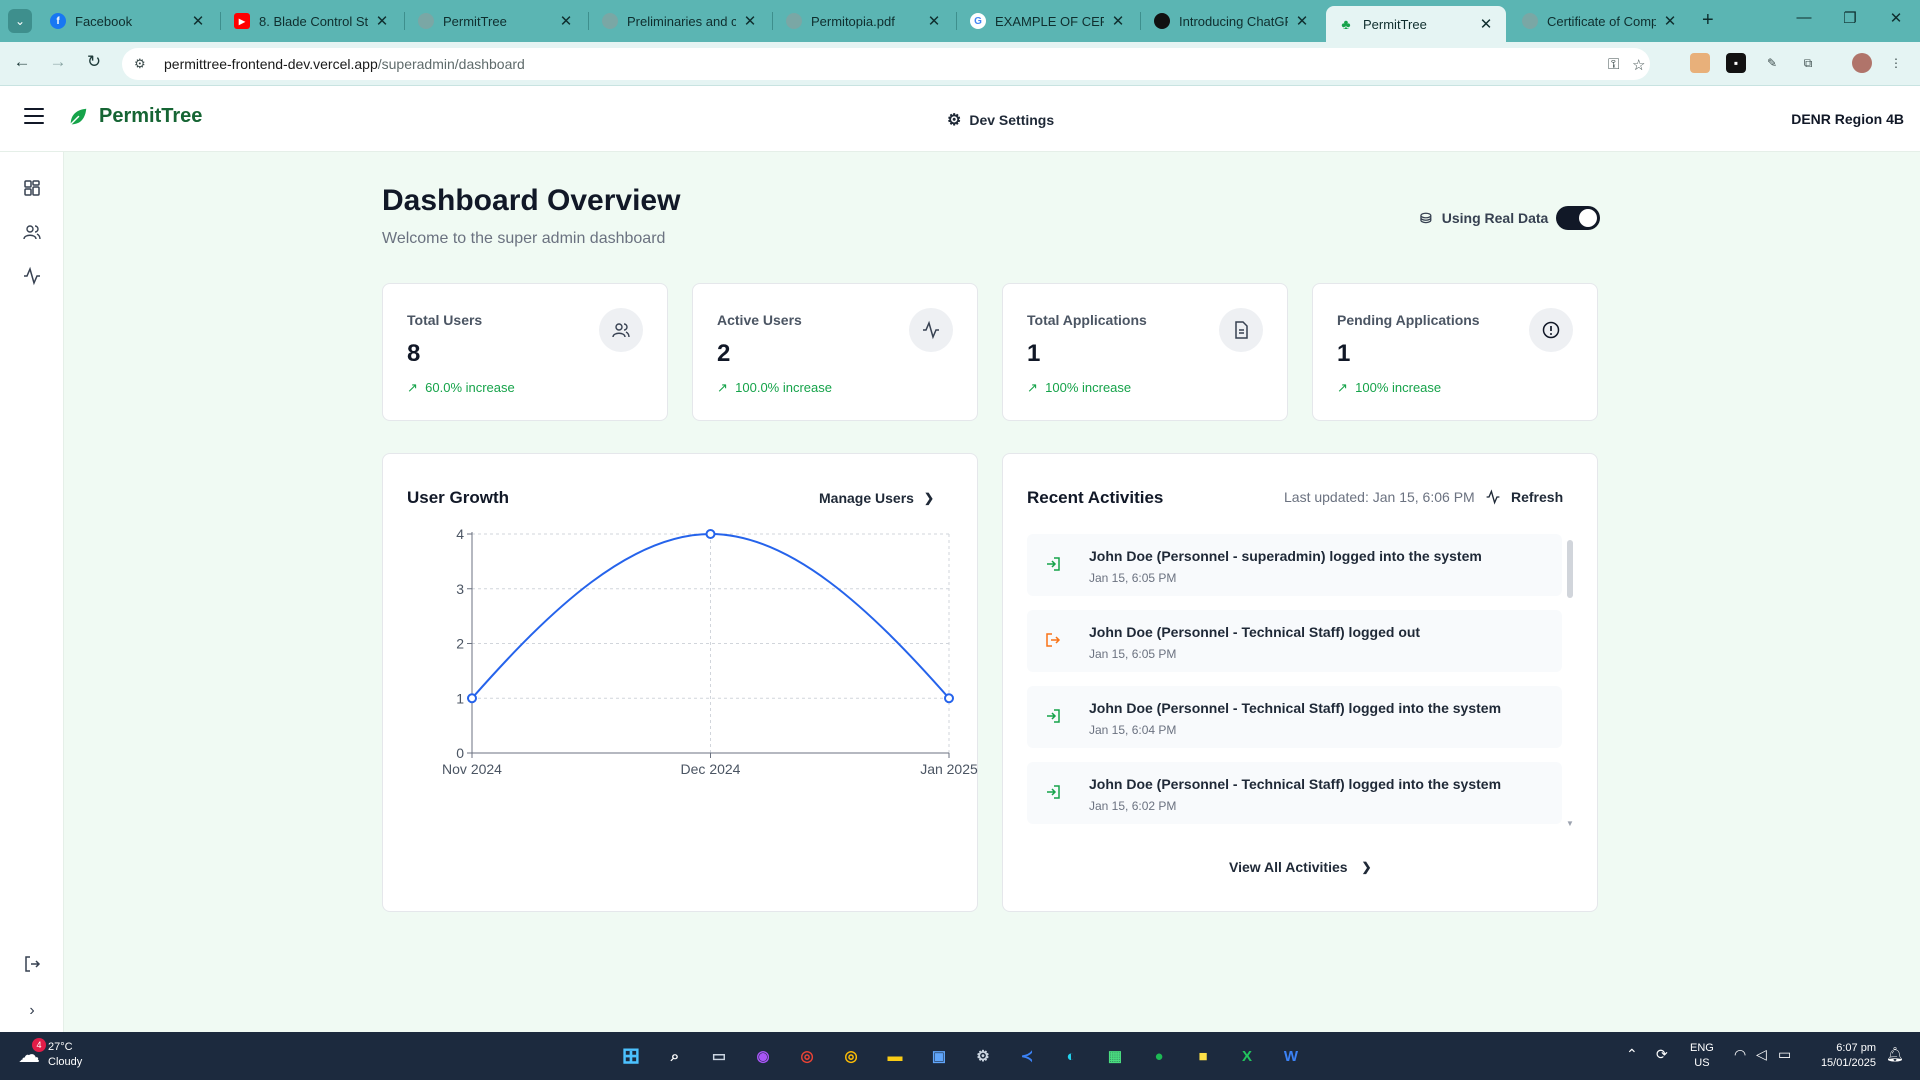  Describe the element at coordinates (1808, 63) in the screenshot. I see `extensions-puzzle-icon: ⧉` at that location.